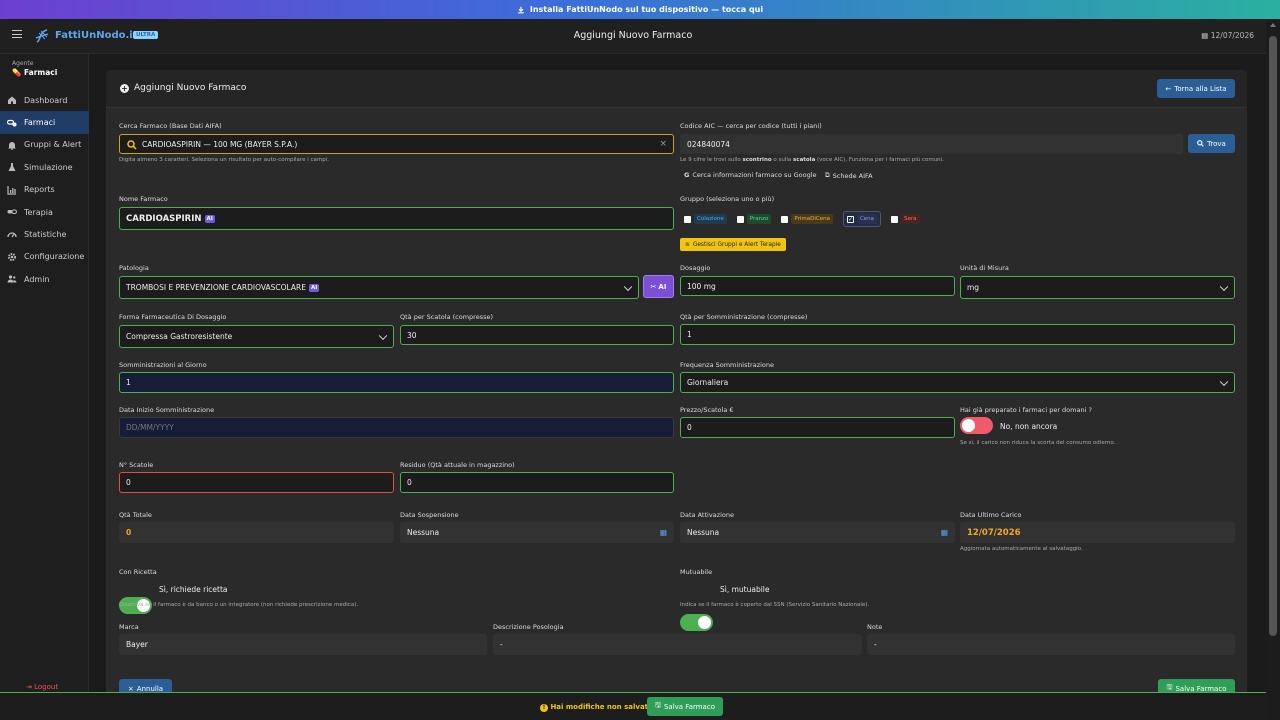  Describe the element at coordinates (256, 336) in the screenshot. I see `dosage-form-select: Compressa Gastroresistente` at that location.